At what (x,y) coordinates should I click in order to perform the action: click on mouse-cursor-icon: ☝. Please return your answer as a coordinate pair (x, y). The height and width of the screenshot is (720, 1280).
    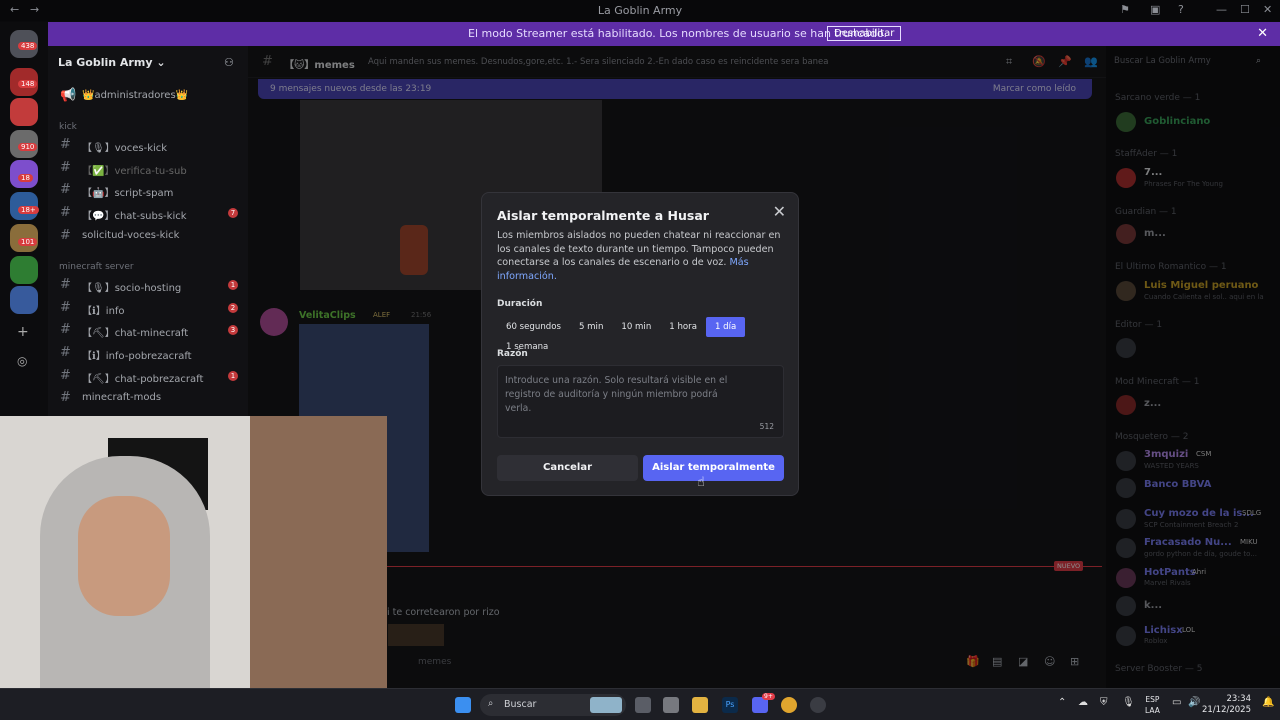
    Looking at the image, I should click on (701, 482).